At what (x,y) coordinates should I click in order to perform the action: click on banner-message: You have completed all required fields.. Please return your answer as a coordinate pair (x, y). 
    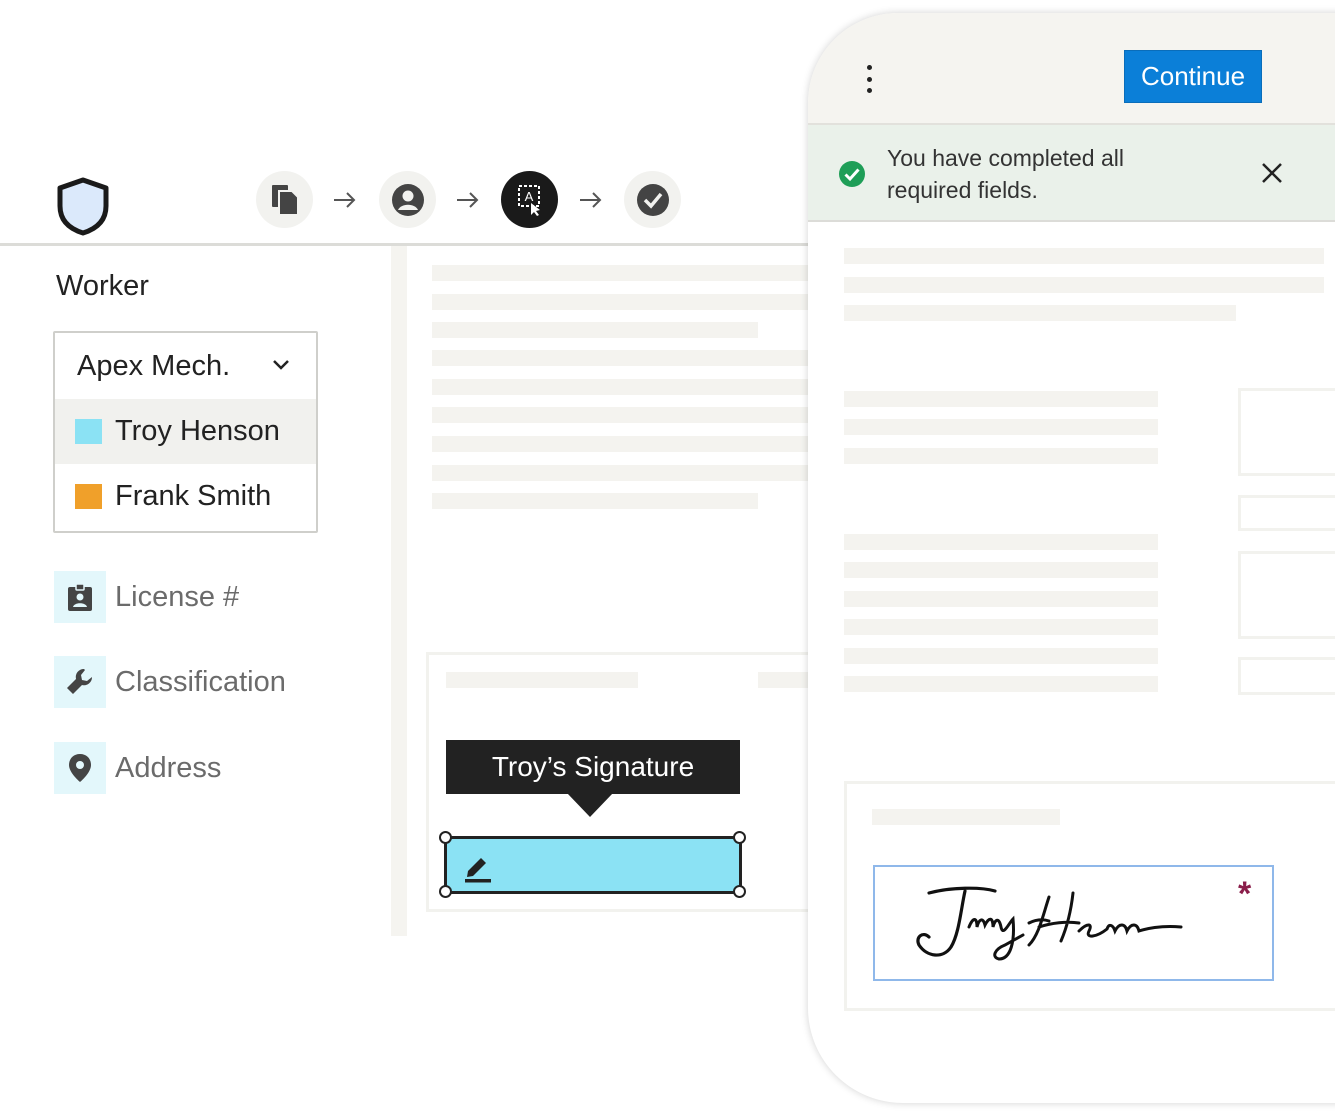
    Looking at the image, I should click on (1005, 174).